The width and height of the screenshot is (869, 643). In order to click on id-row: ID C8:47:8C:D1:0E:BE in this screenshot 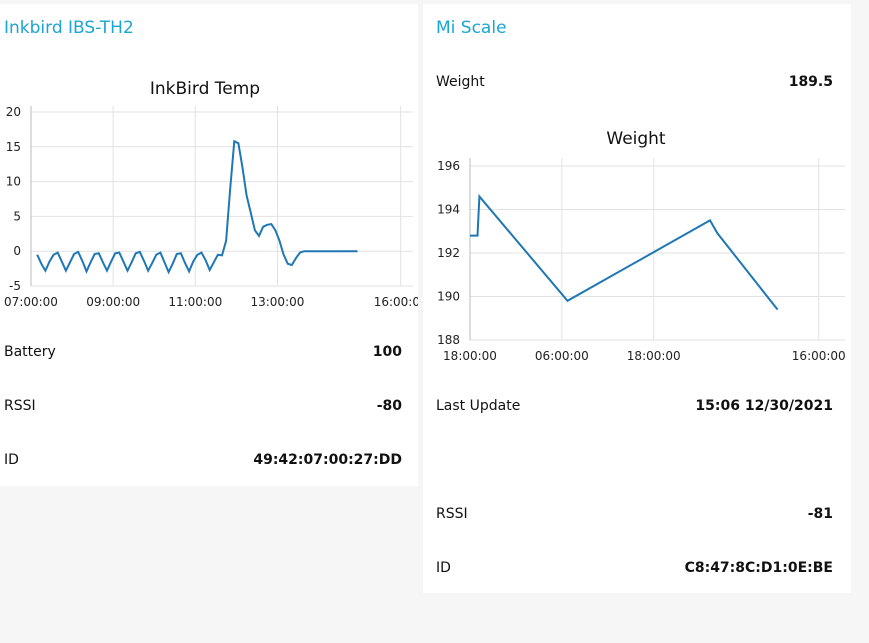, I will do `click(634, 571)`.